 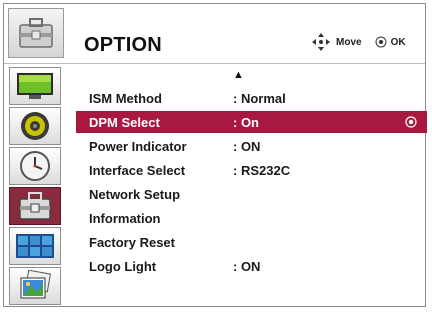 I want to click on tile-screens-icon, so click(x=35, y=246).